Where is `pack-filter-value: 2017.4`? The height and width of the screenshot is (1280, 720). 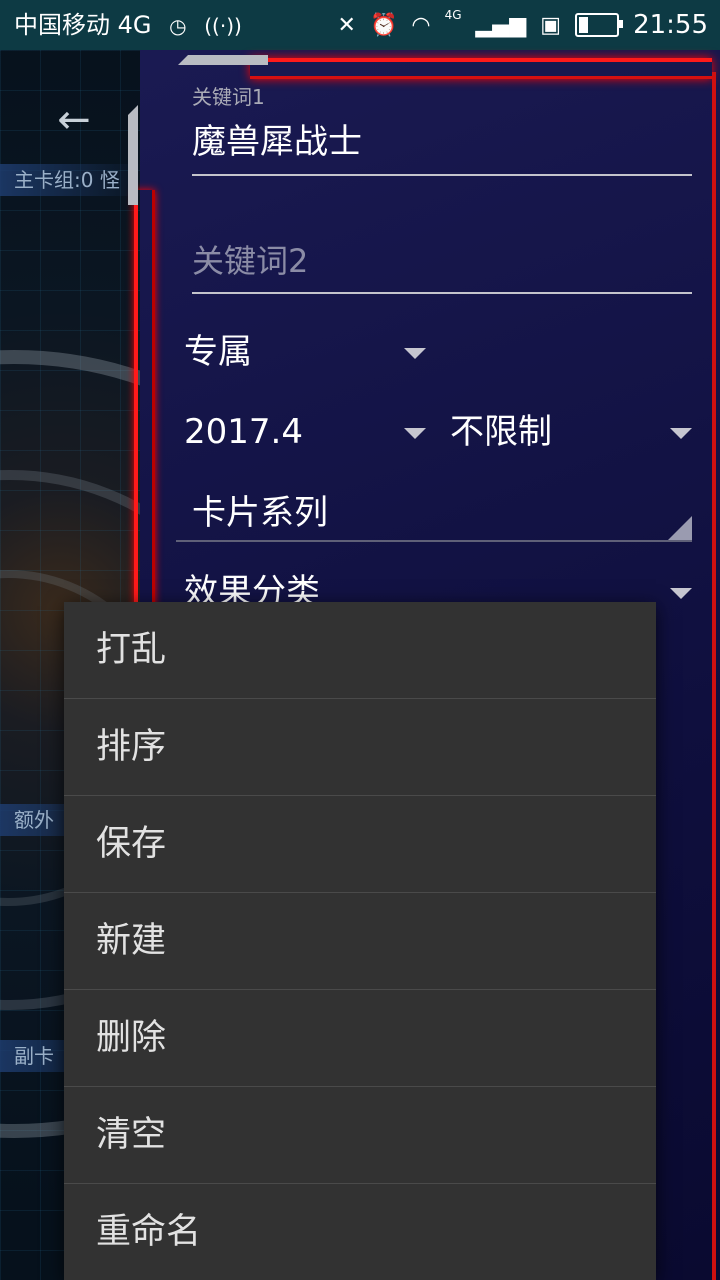
pack-filter-value: 2017.4 is located at coordinates (243, 432).